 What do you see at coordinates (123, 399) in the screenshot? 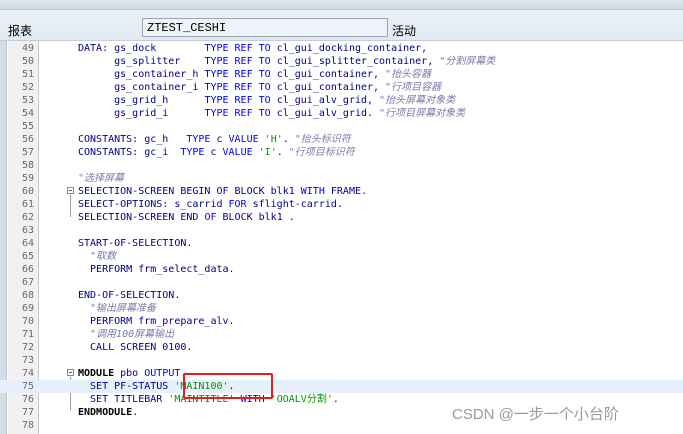
I see `code-token: SET TITLEBAR` at bounding box center [123, 399].